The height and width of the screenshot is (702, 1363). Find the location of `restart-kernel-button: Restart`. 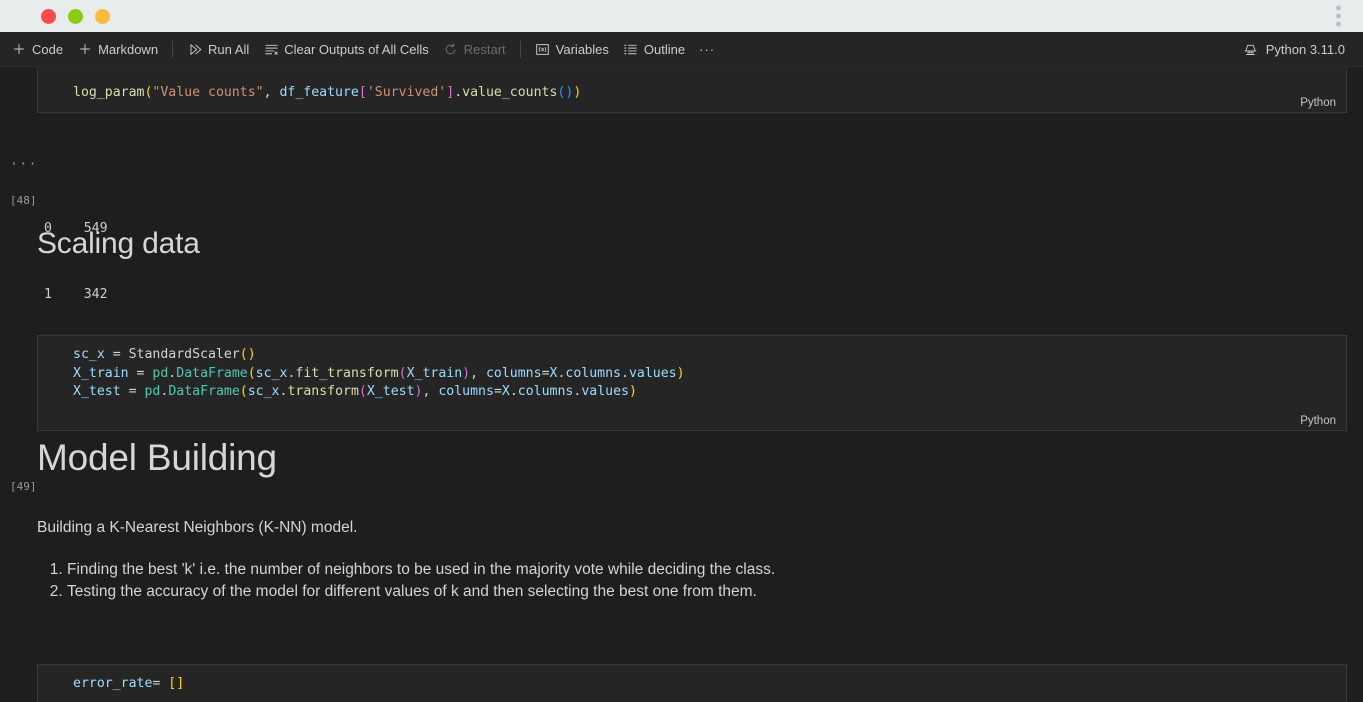

restart-kernel-button: Restart is located at coordinates (474, 49).